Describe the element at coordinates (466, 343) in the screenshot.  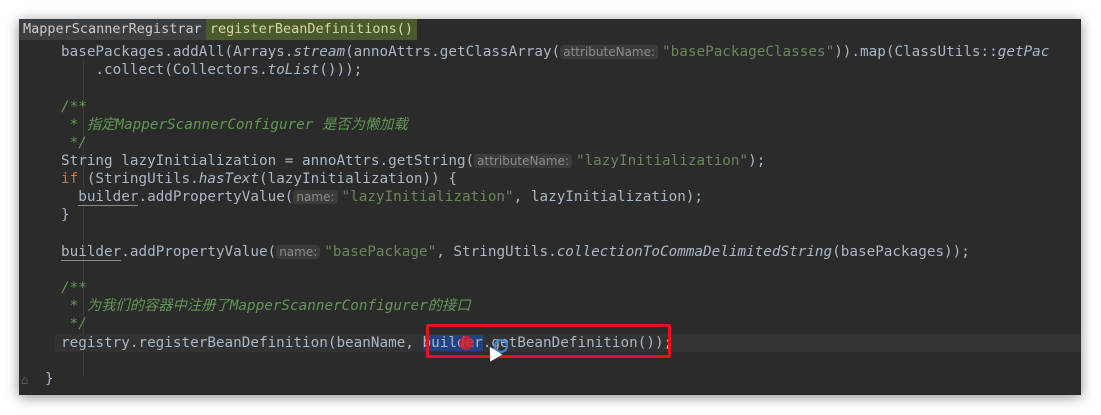
I see `click-indicator-icon` at that location.